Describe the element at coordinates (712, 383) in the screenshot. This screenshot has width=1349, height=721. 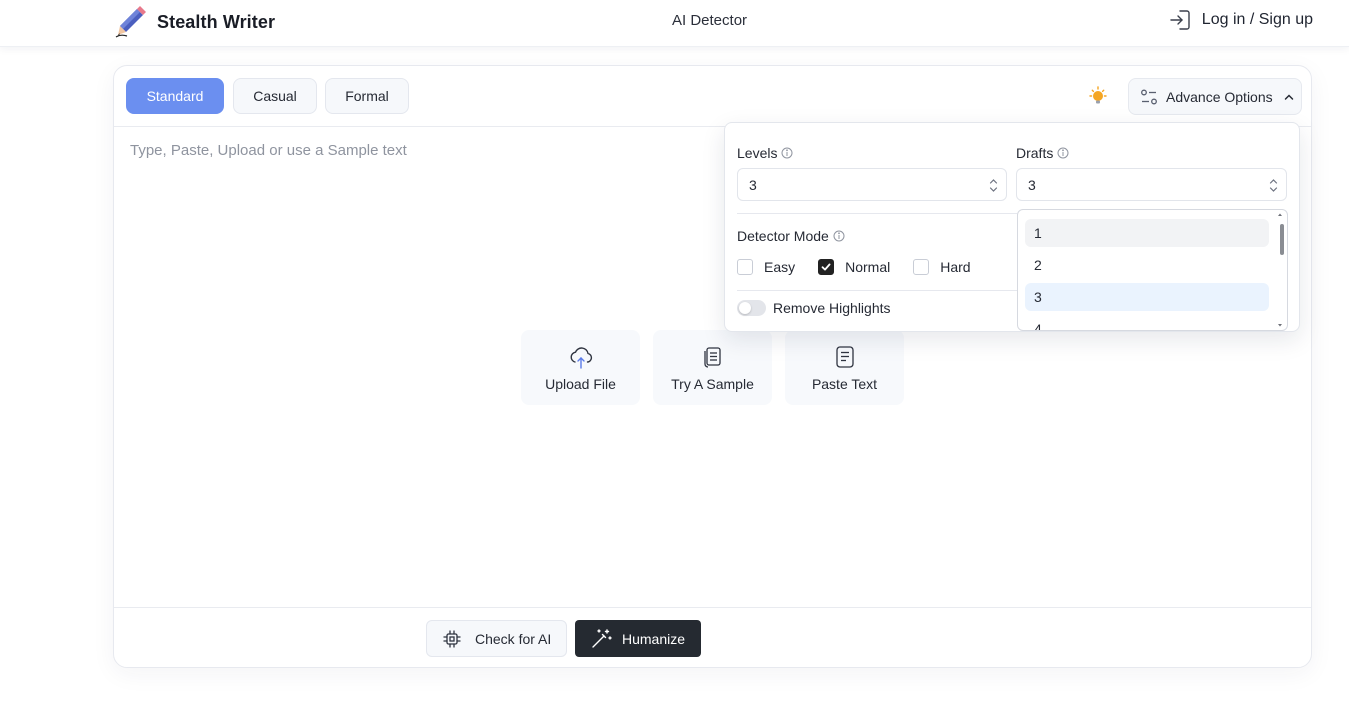
I see `try-sample-label: Try A Sample` at that location.